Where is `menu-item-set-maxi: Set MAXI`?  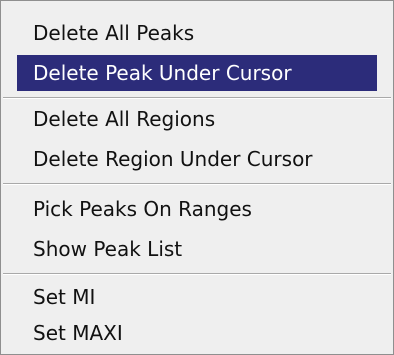
menu-item-set-maxi: Set MAXI is located at coordinates (197, 333).